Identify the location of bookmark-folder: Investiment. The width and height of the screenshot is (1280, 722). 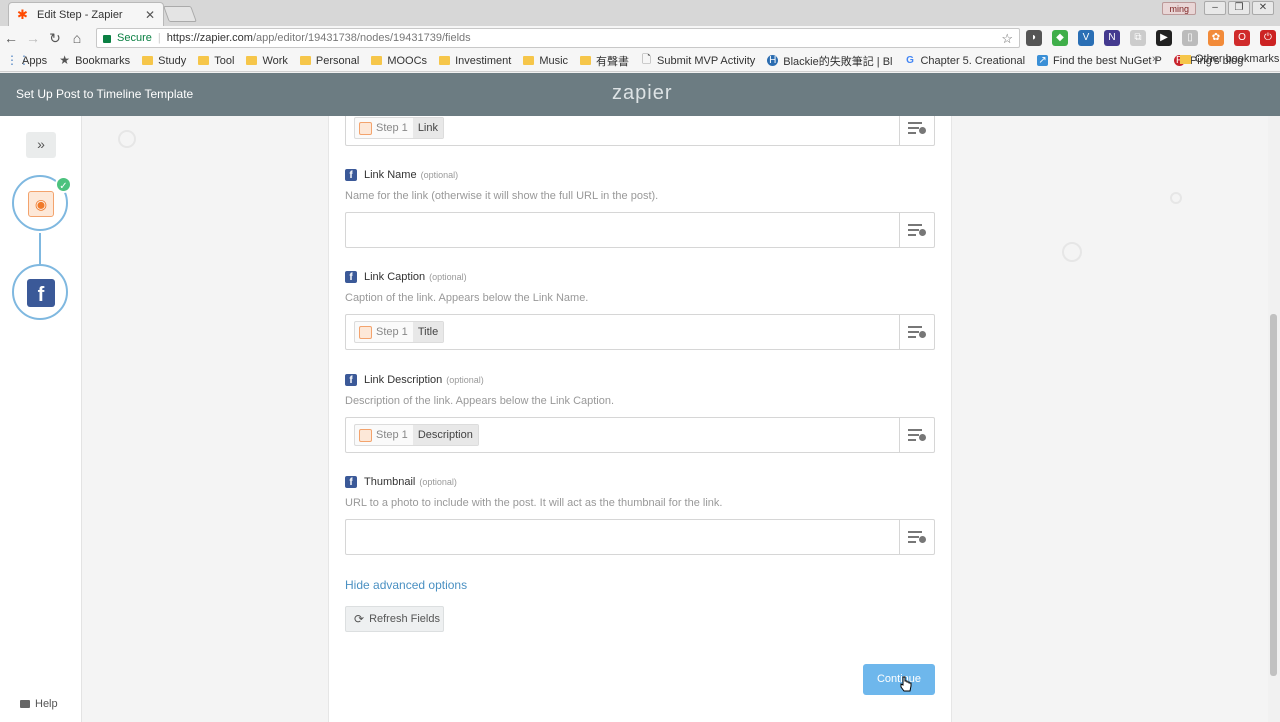
(475, 61).